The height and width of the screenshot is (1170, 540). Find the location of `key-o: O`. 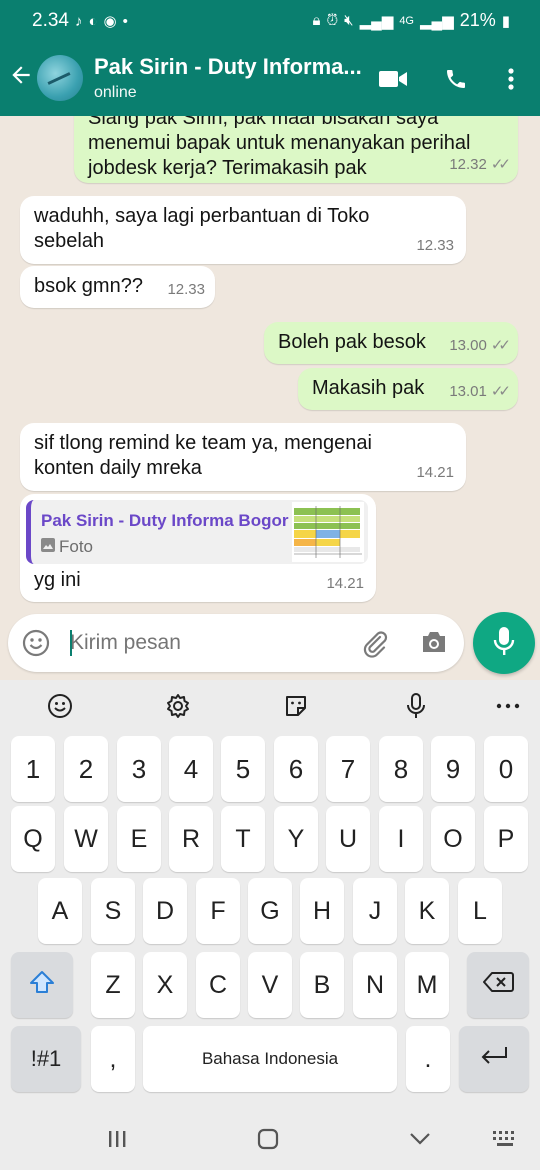

key-o: O is located at coordinates (453, 839).